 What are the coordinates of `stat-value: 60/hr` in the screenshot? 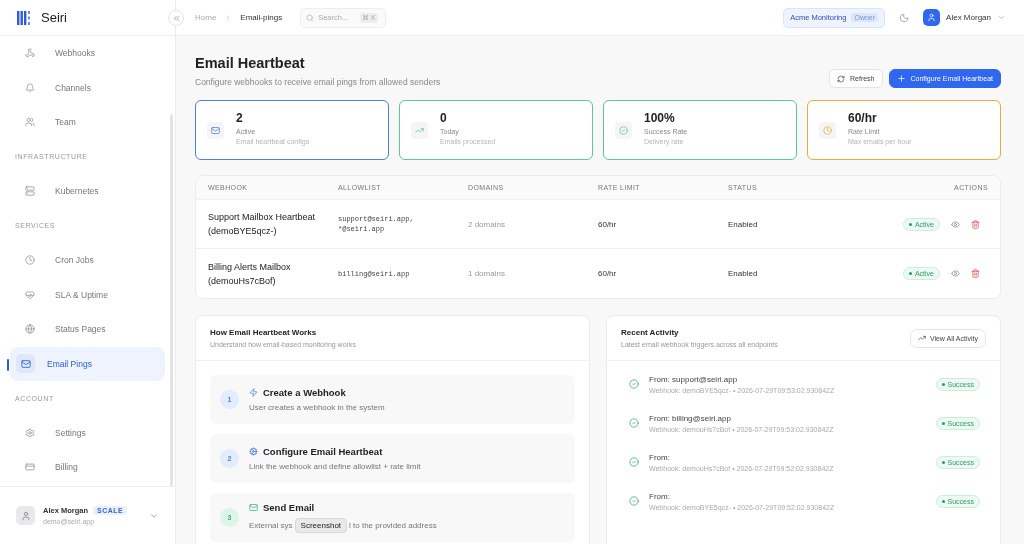 It's located at (863, 118).